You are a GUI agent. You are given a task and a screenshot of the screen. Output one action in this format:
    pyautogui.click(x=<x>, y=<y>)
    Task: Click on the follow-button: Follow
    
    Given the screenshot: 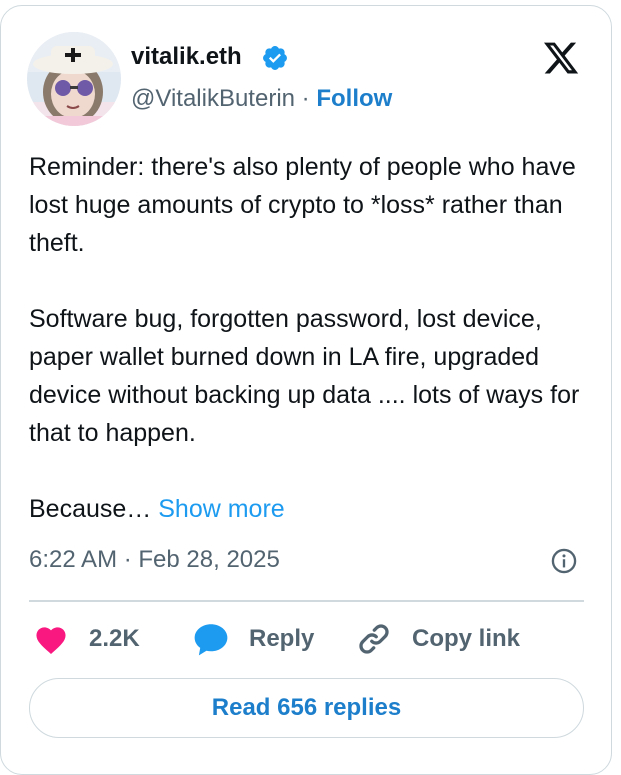 What is the action you would take?
    pyautogui.click(x=354, y=98)
    